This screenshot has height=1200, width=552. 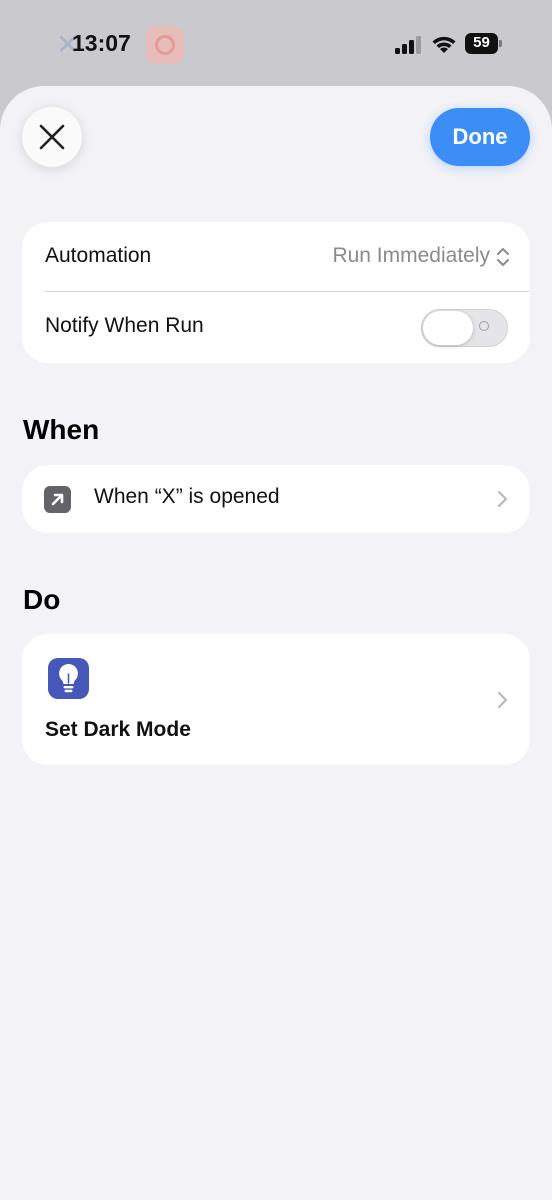 I want to click on lightbulb-icon, so click(x=68, y=678).